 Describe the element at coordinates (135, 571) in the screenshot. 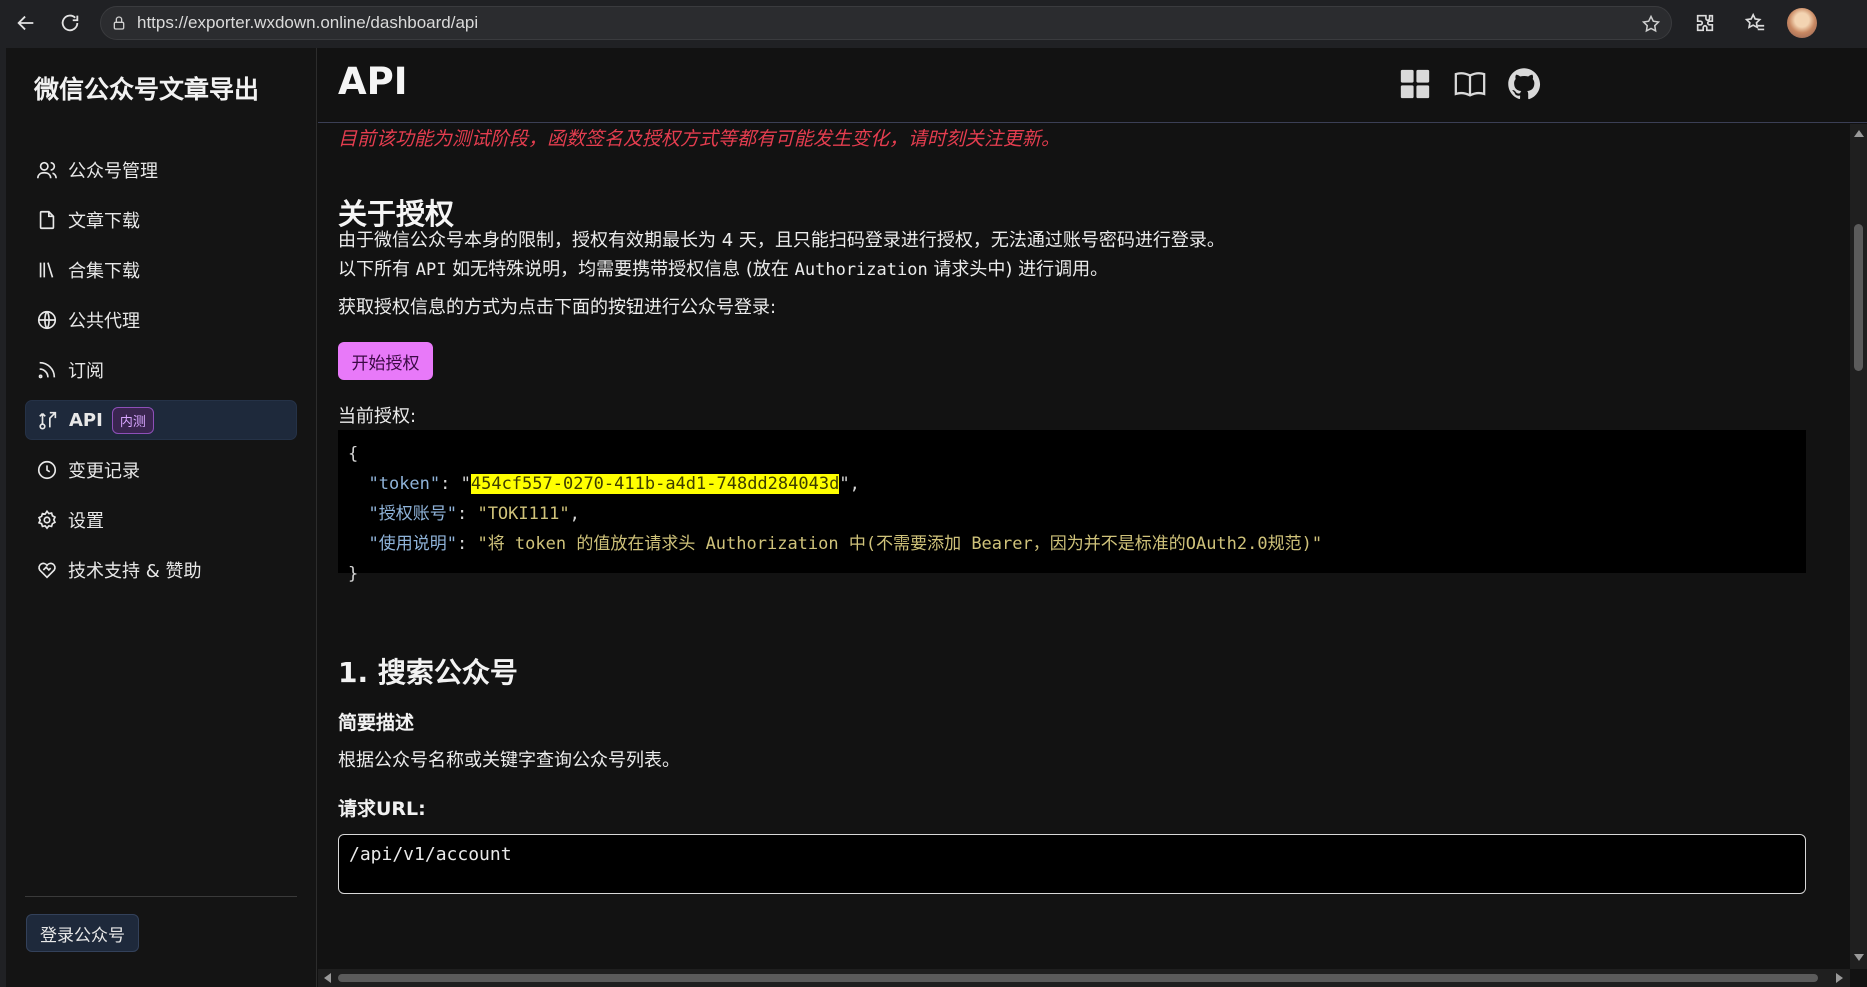

I see `sidebar-item-label: 技术支持 & 赞助` at that location.